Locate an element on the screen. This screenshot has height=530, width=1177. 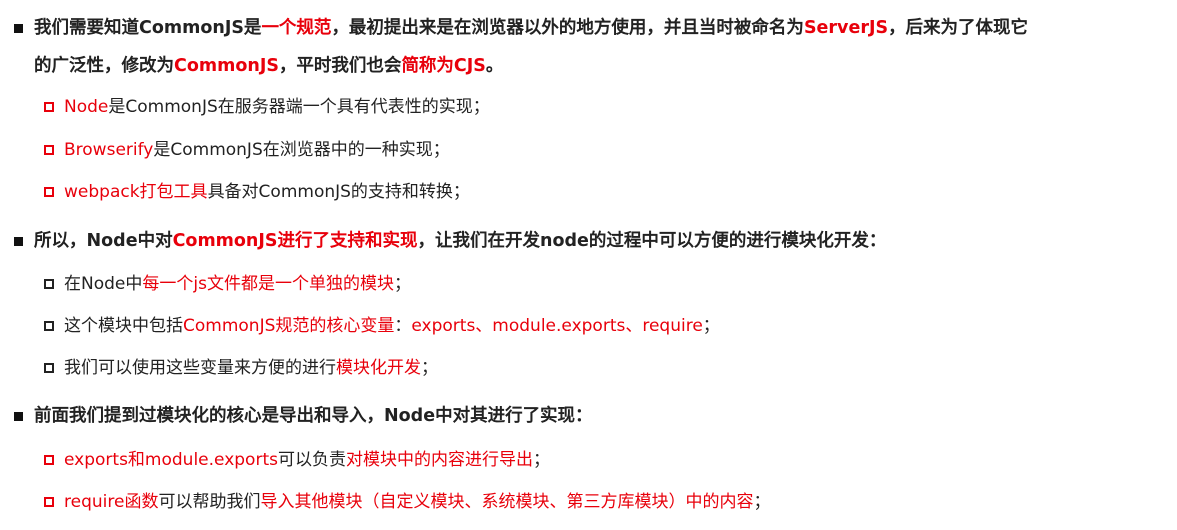
text-run: ，后来为了体现它 is located at coordinates (958, 28).